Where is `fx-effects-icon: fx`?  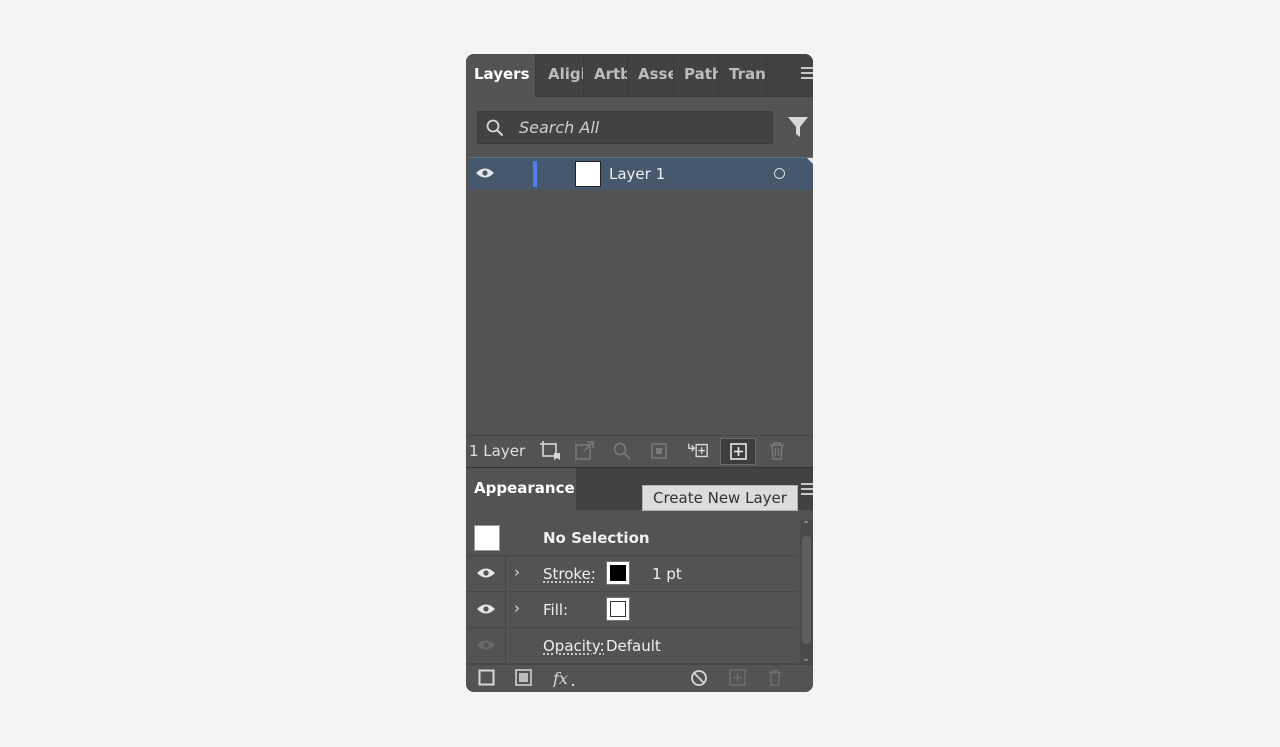
fx-effects-icon: fx is located at coordinates (565, 679).